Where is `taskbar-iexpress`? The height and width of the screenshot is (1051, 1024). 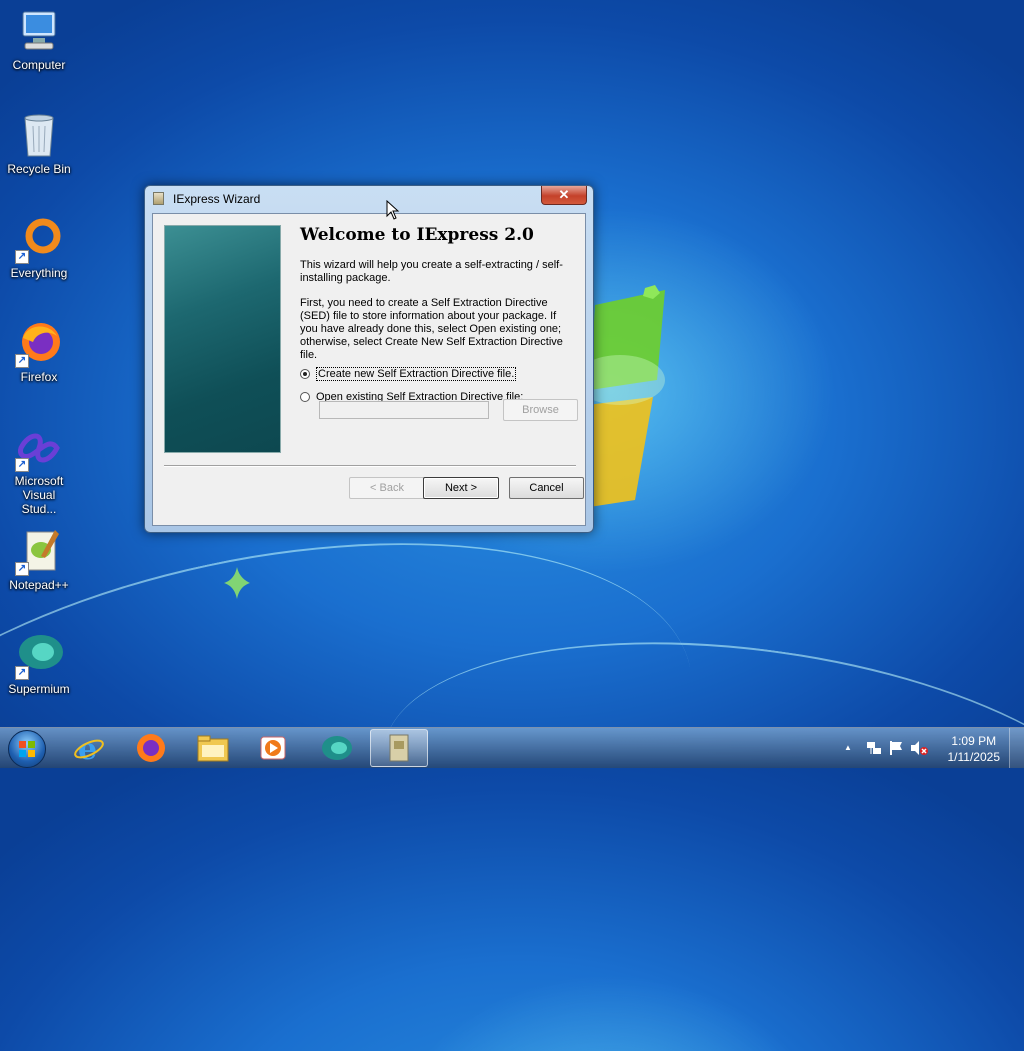 taskbar-iexpress is located at coordinates (399, 748).